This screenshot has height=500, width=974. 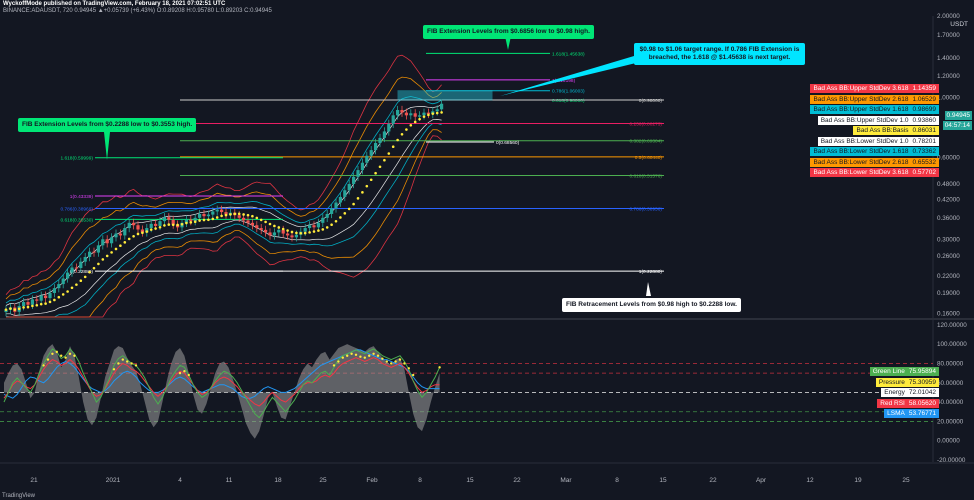 What do you see at coordinates (761, 480) in the screenshot?
I see `time-tick-label: Apr` at bounding box center [761, 480].